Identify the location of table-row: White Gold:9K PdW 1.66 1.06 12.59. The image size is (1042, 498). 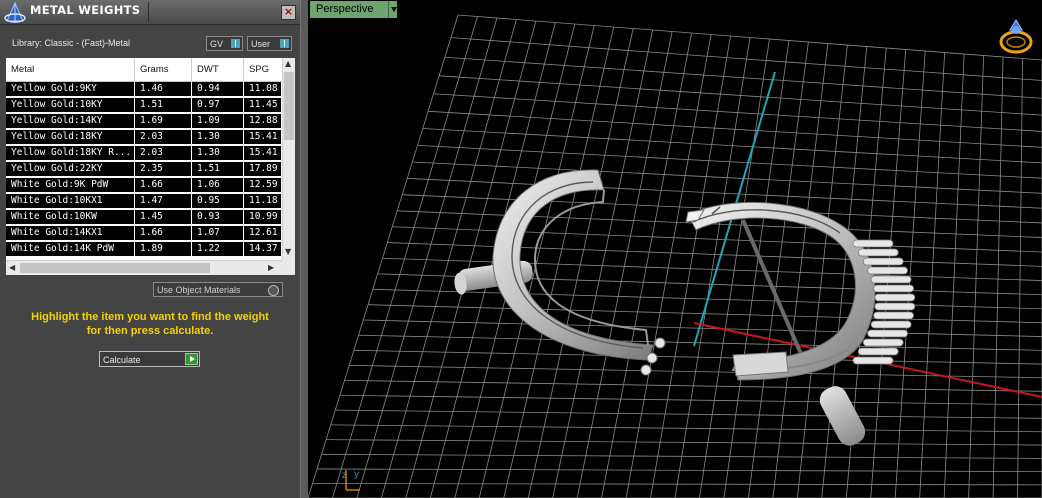
(144, 185).